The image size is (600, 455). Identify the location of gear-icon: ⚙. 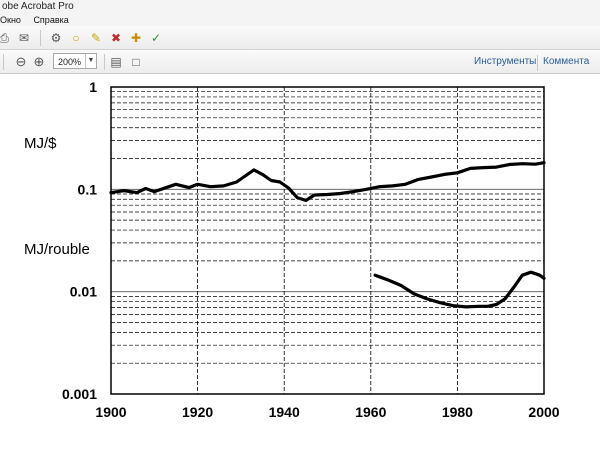
(56, 38).